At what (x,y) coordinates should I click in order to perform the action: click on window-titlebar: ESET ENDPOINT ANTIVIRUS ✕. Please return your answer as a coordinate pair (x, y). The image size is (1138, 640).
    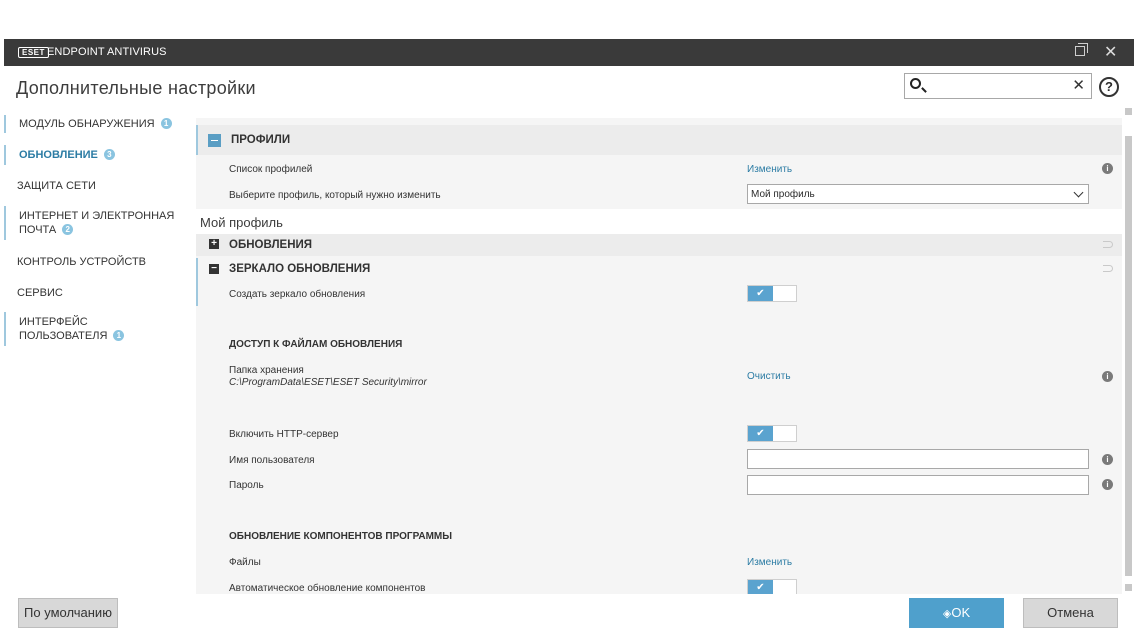
    Looking at the image, I should click on (569, 52).